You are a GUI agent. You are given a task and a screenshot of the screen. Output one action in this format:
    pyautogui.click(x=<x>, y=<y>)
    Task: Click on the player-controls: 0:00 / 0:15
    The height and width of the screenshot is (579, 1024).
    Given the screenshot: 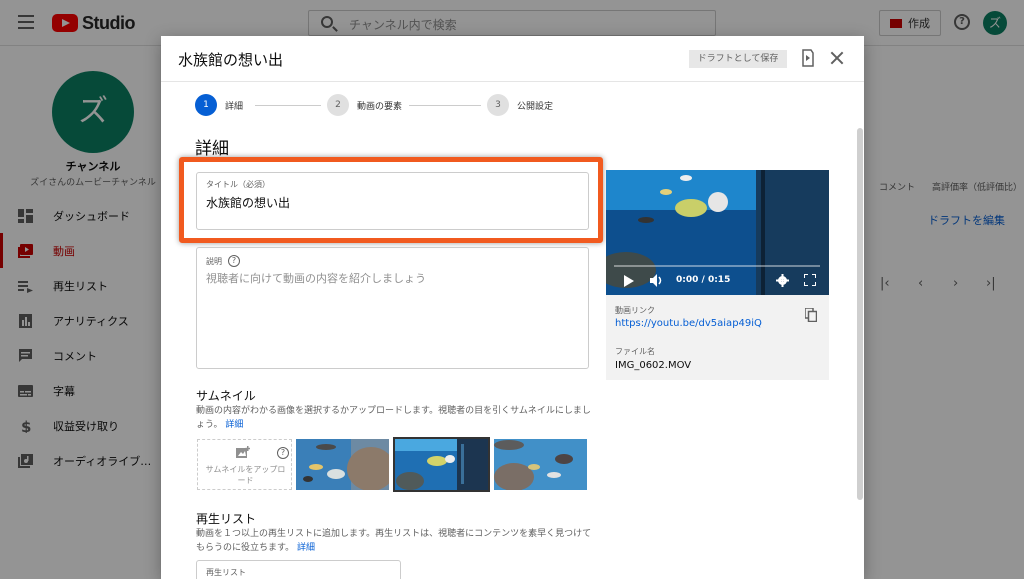 What is the action you would take?
    pyautogui.click(x=717, y=278)
    